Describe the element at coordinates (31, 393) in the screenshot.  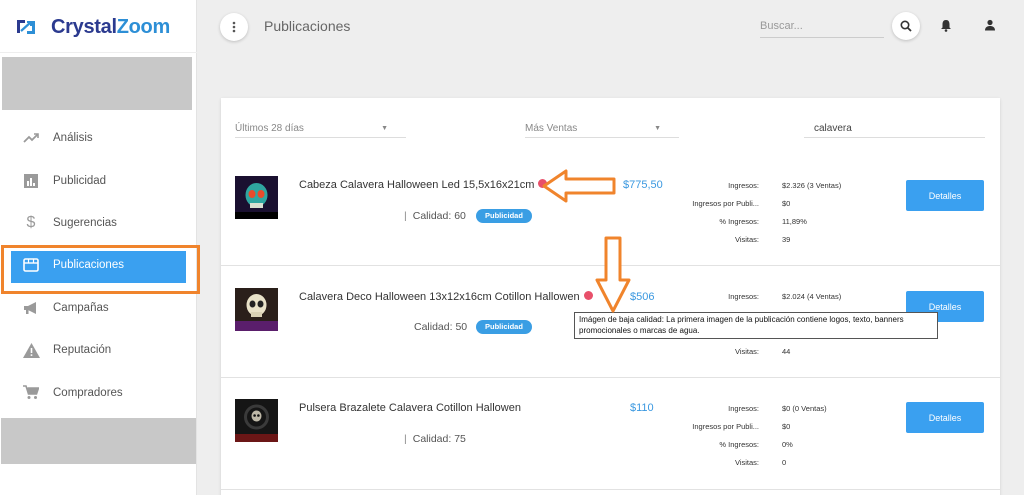
I see `cart-icon` at that location.